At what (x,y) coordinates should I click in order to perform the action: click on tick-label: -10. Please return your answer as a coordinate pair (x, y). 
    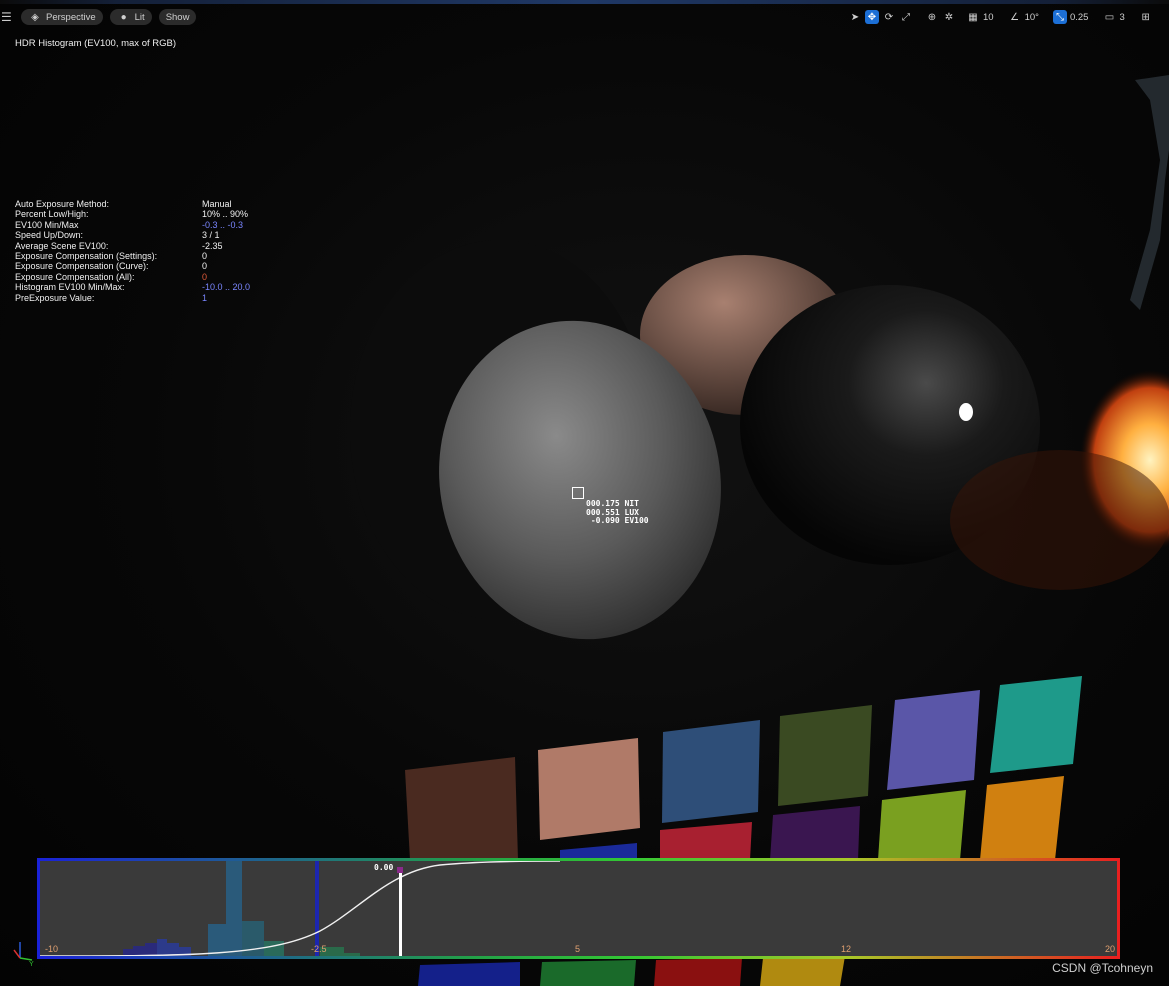
    Looking at the image, I should click on (52, 949).